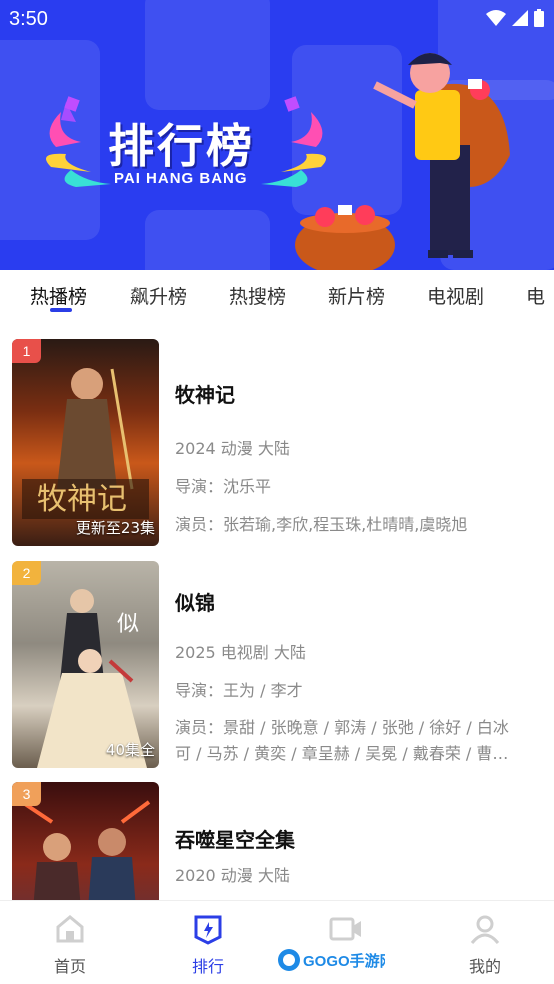 This screenshot has height=984, width=554. Describe the element at coordinates (92, 678) in the screenshot. I see `poster-figure-icon: 似` at that location.